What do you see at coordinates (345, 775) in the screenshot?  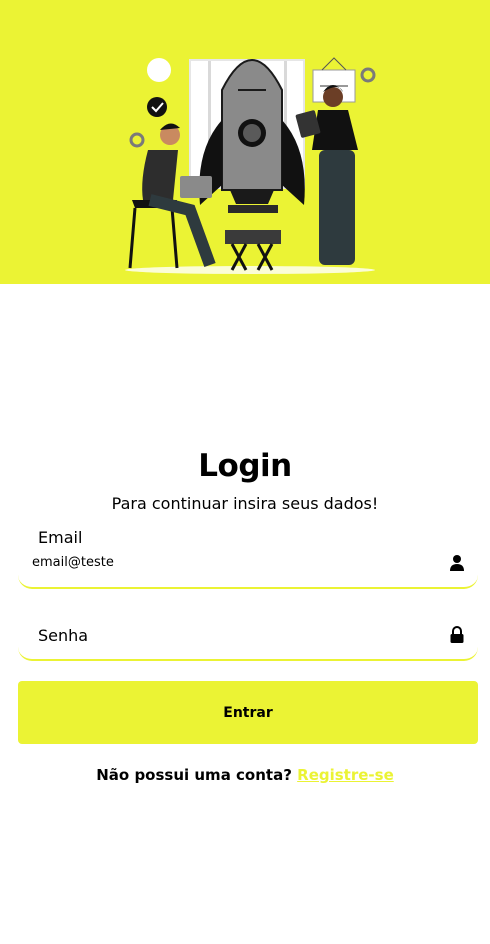 I see `register-link: Registre-se` at bounding box center [345, 775].